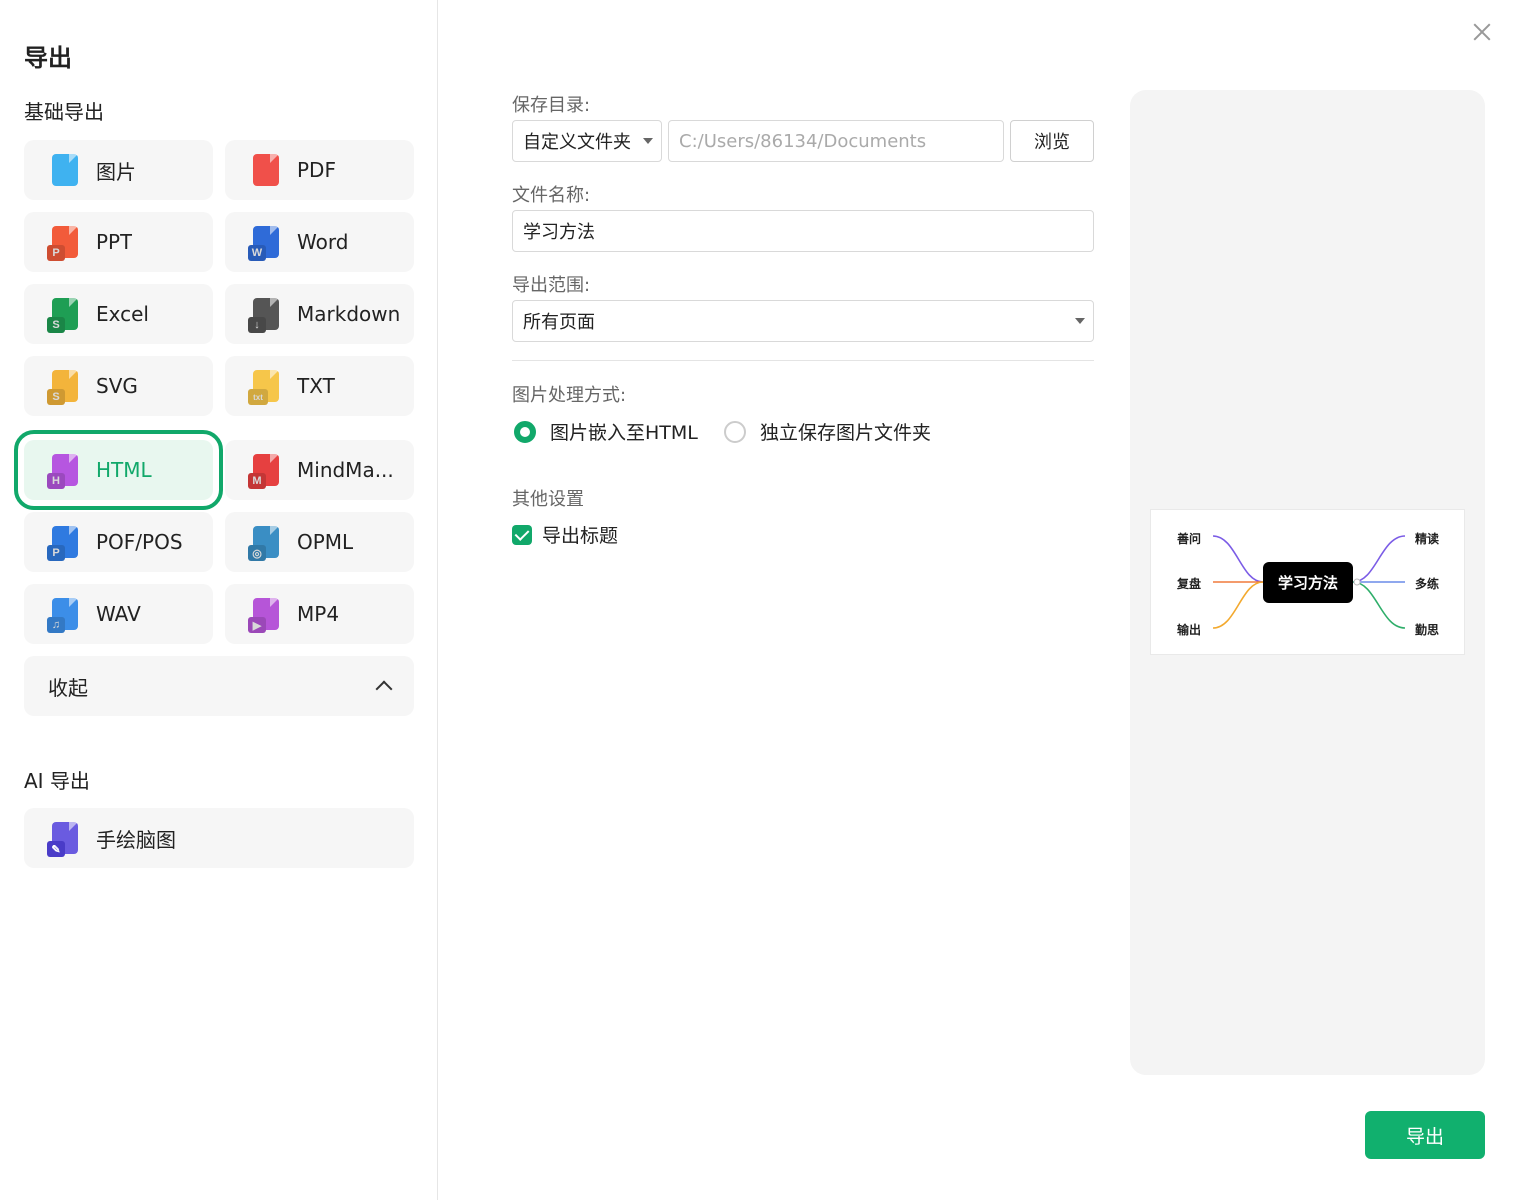  I want to click on format-label: POF/POS, so click(139, 542).